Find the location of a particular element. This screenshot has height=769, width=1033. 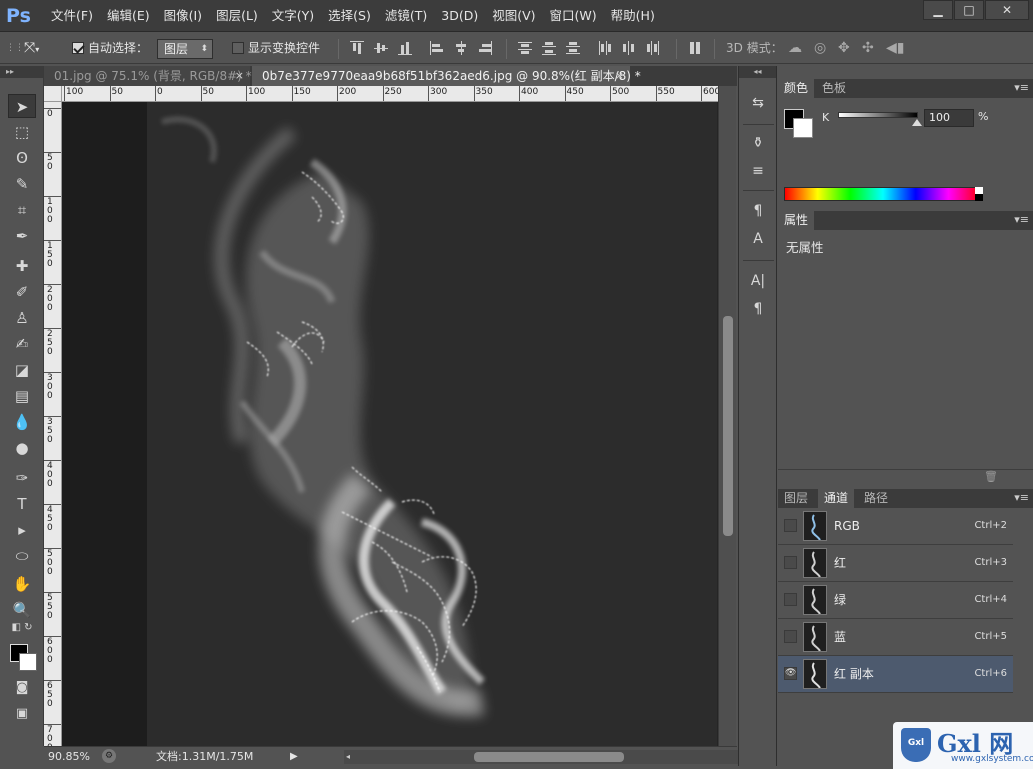

3d-scale-icon: ◀▮ is located at coordinates (895, 48).